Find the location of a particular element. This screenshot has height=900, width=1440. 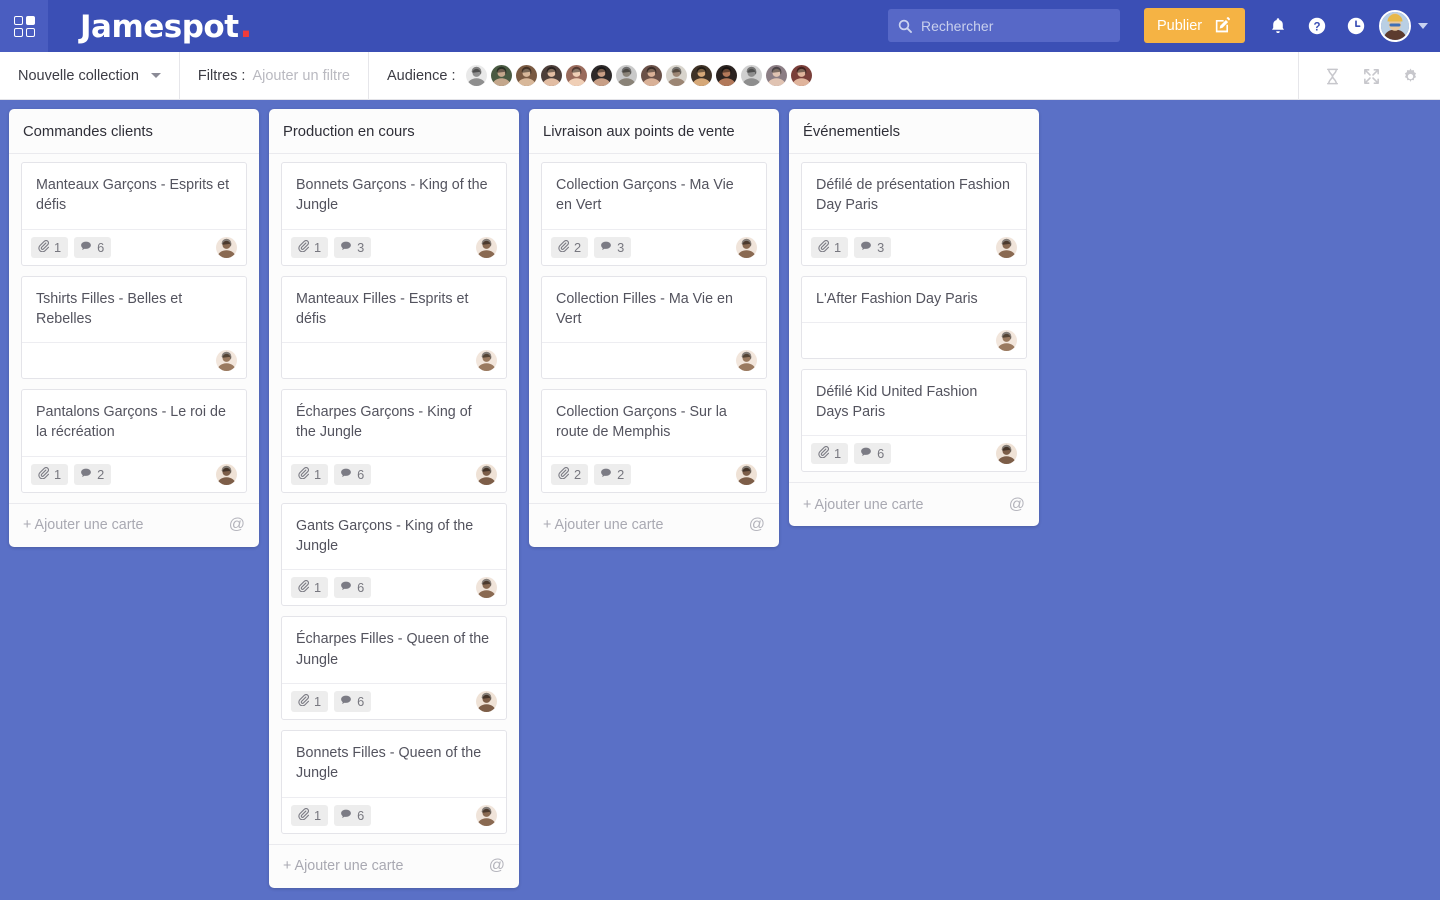

help-question-icon: ? is located at coordinates (1317, 26).